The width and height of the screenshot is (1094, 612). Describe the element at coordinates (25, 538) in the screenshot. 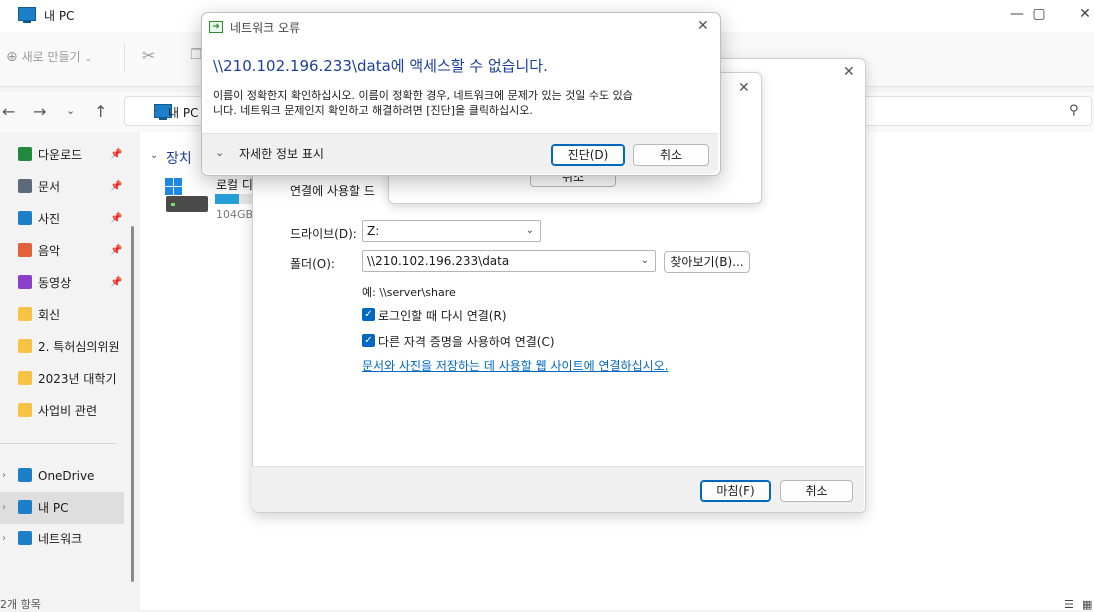

I see `network-icon` at that location.